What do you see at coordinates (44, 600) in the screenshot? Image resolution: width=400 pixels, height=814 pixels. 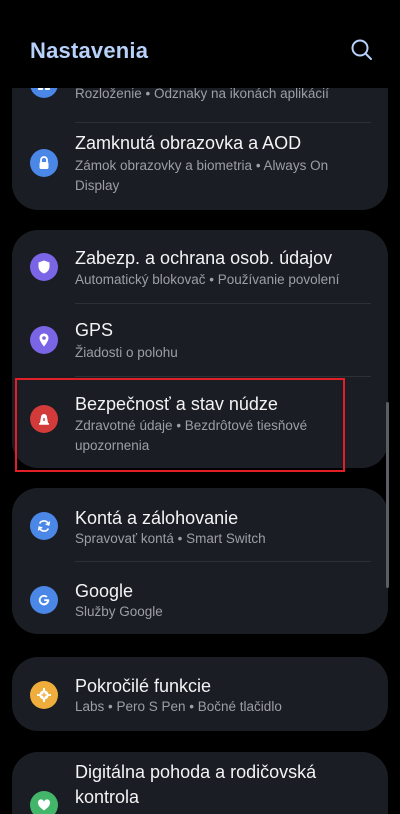 I see `google-icon` at bounding box center [44, 600].